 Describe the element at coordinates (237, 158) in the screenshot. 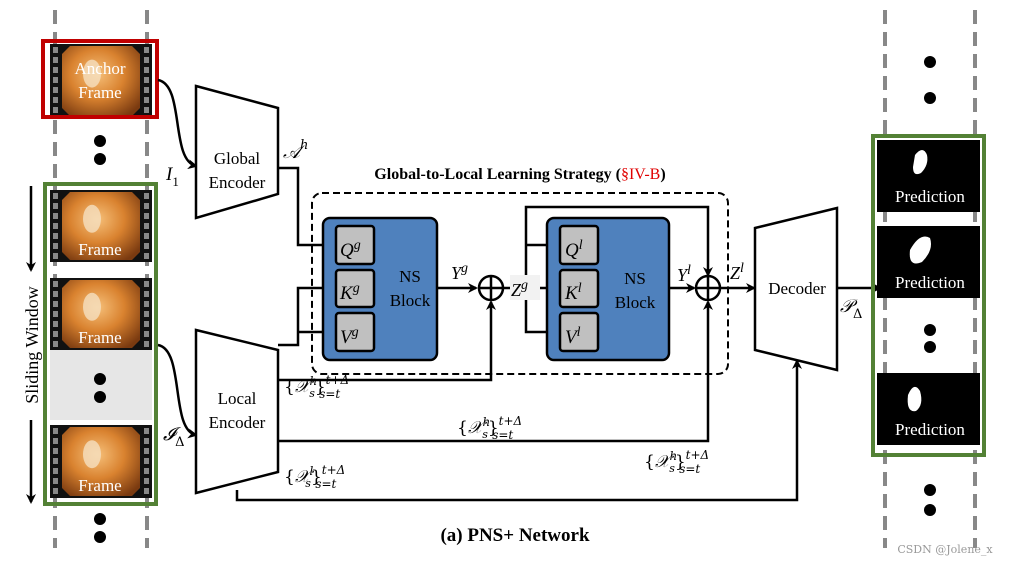

I see `global-encoder-label: Global` at that location.